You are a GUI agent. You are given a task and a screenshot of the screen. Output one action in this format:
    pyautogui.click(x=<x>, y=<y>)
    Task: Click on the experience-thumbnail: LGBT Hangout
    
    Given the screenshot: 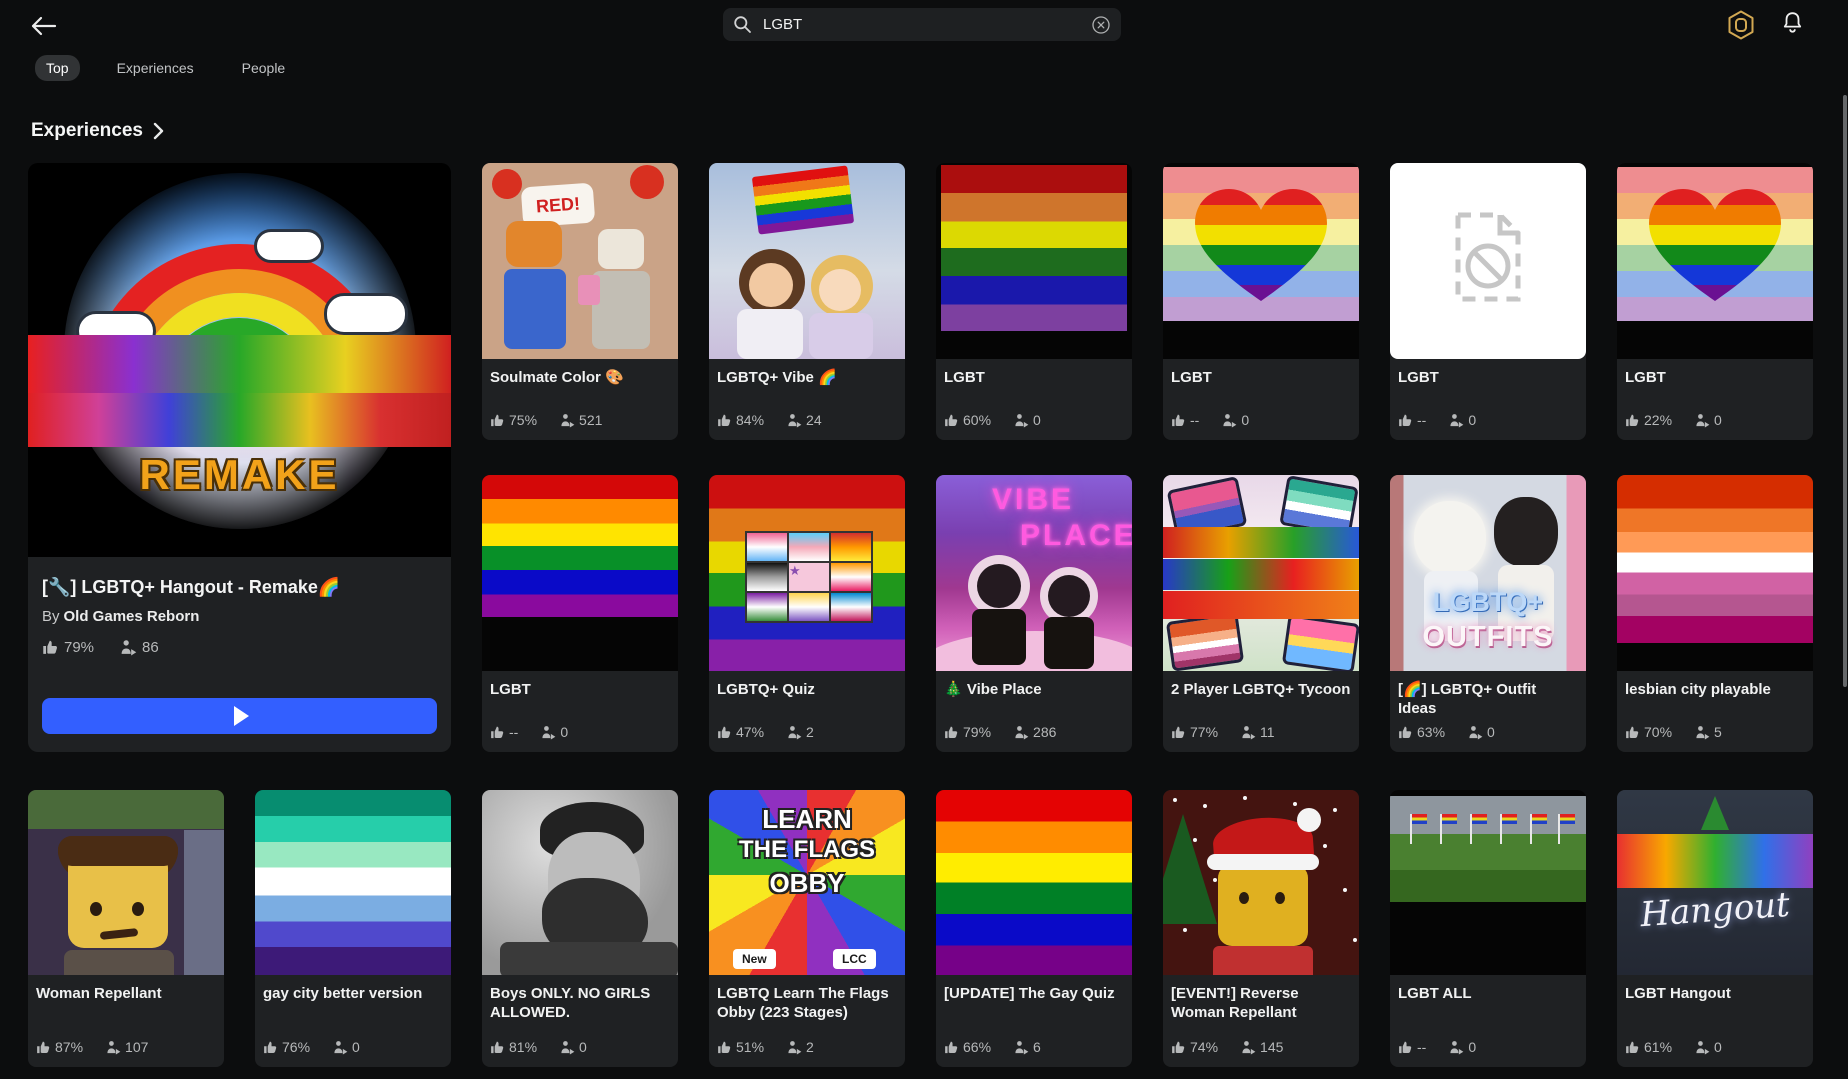 What is the action you would take?
    pyautogui.click(x=1715, y=882)
    